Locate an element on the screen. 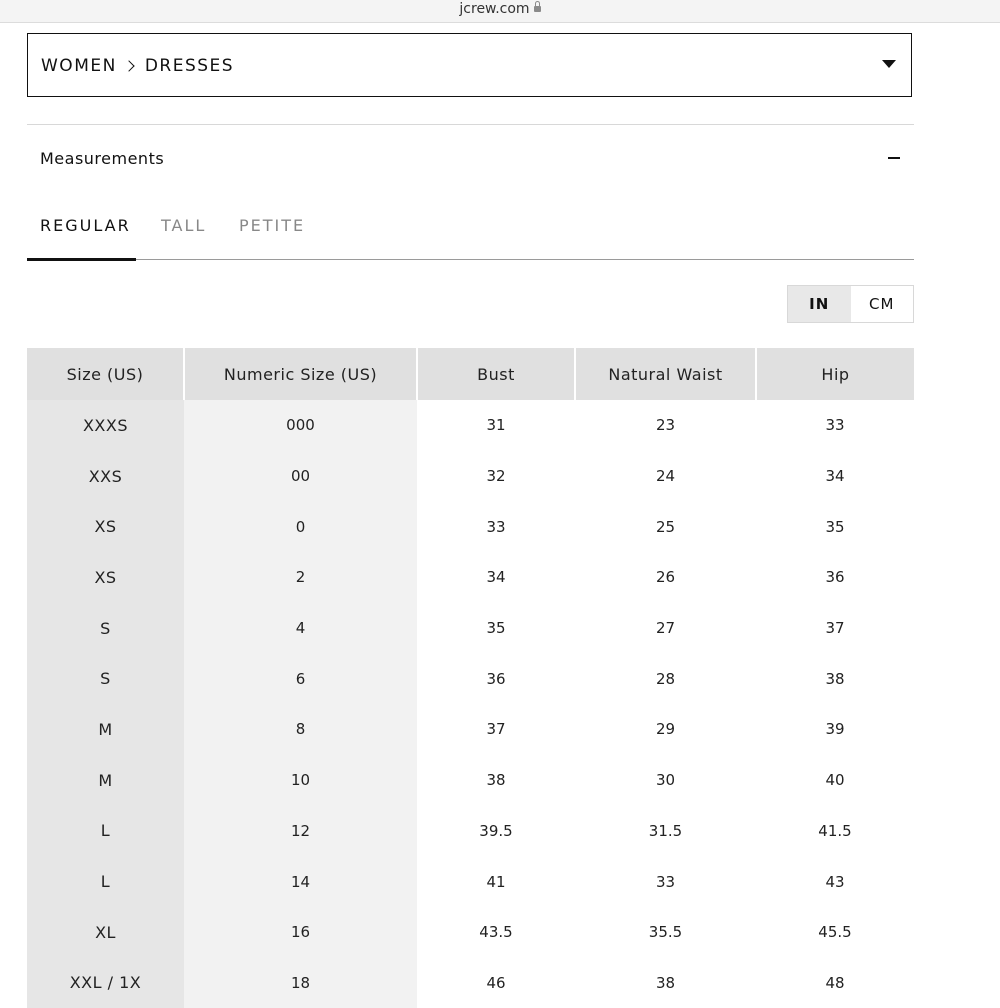  cell-hip: 48 is located at coordinates (835, 982).